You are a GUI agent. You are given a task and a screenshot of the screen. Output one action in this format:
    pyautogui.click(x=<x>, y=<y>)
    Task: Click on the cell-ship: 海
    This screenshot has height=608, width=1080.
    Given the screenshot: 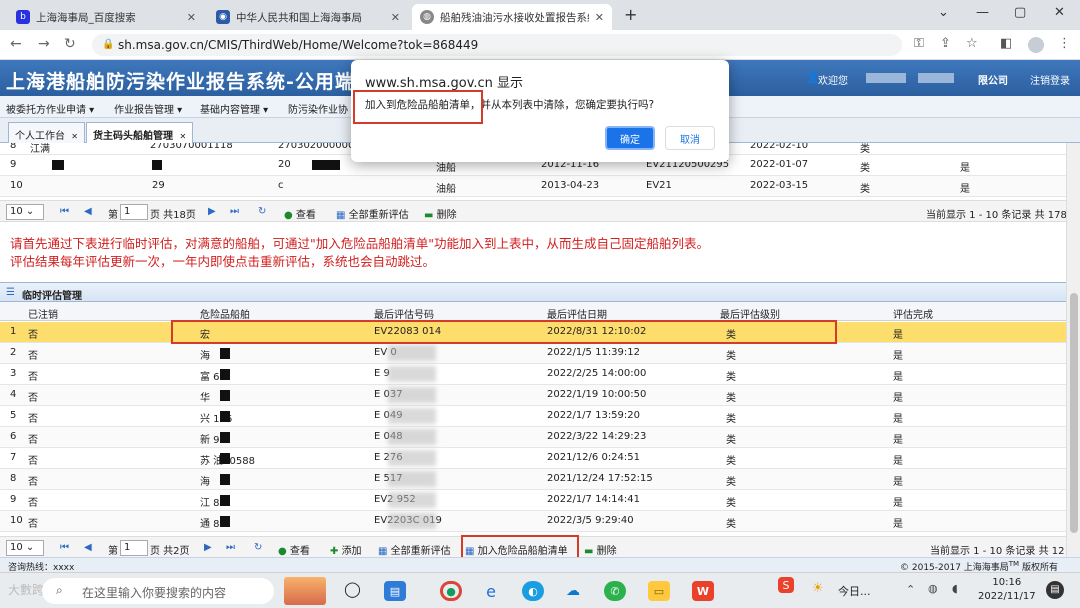 What is the action you would take?
    pyautogui.click(x=205, y=356)
    